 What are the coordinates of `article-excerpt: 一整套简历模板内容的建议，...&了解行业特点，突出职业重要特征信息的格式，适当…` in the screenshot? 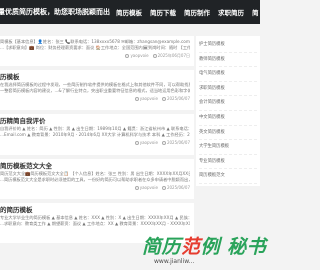 It's located at (95, 91).